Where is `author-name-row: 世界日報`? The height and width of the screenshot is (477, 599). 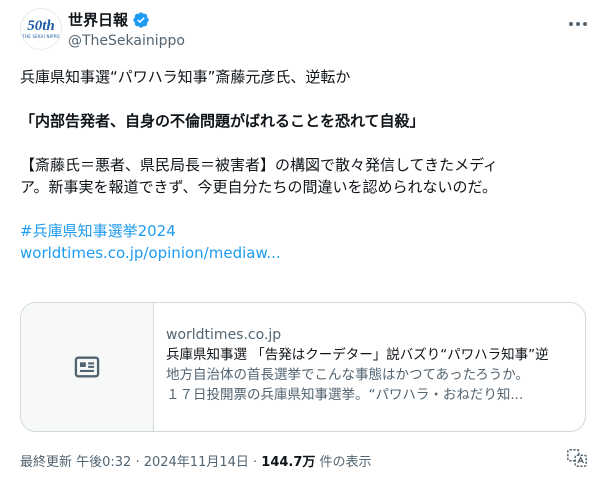
author-name-row: 世界日報 is located at coordinates (109, 20).